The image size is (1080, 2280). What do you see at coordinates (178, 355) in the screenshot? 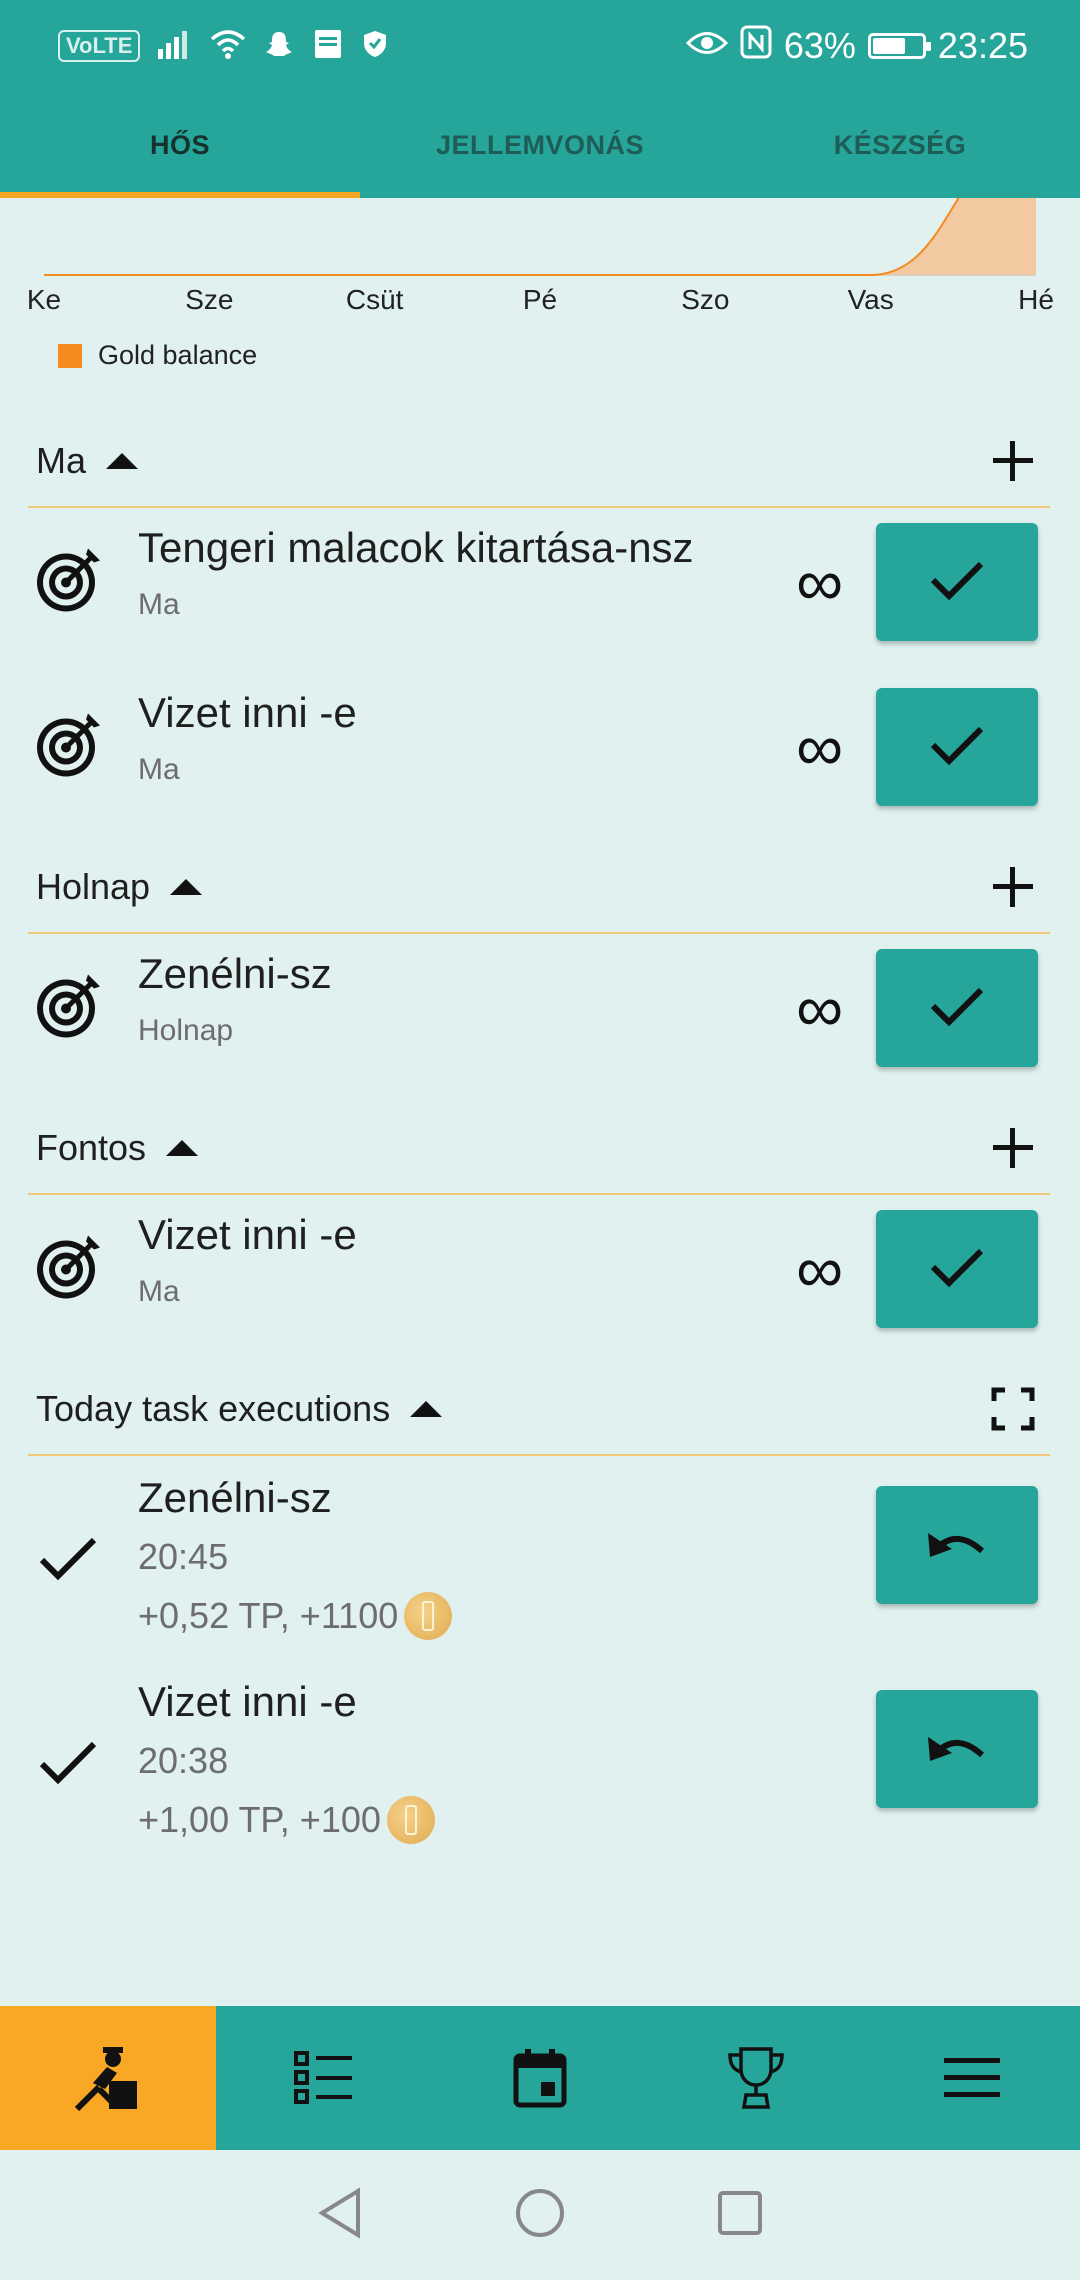
I see `legend-label: Gold balance` at bounding box center [178, 355].